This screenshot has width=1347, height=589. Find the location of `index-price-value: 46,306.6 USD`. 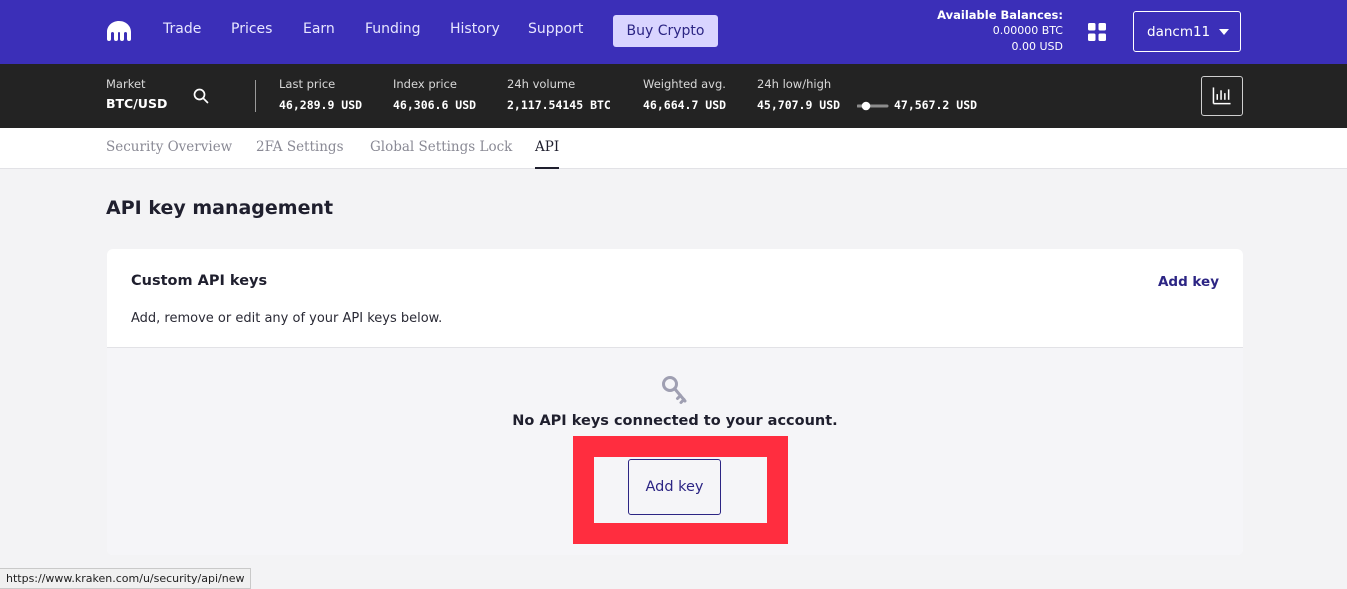

index-price-value: 46,306.6 USD is located at coordinates (435, 105).